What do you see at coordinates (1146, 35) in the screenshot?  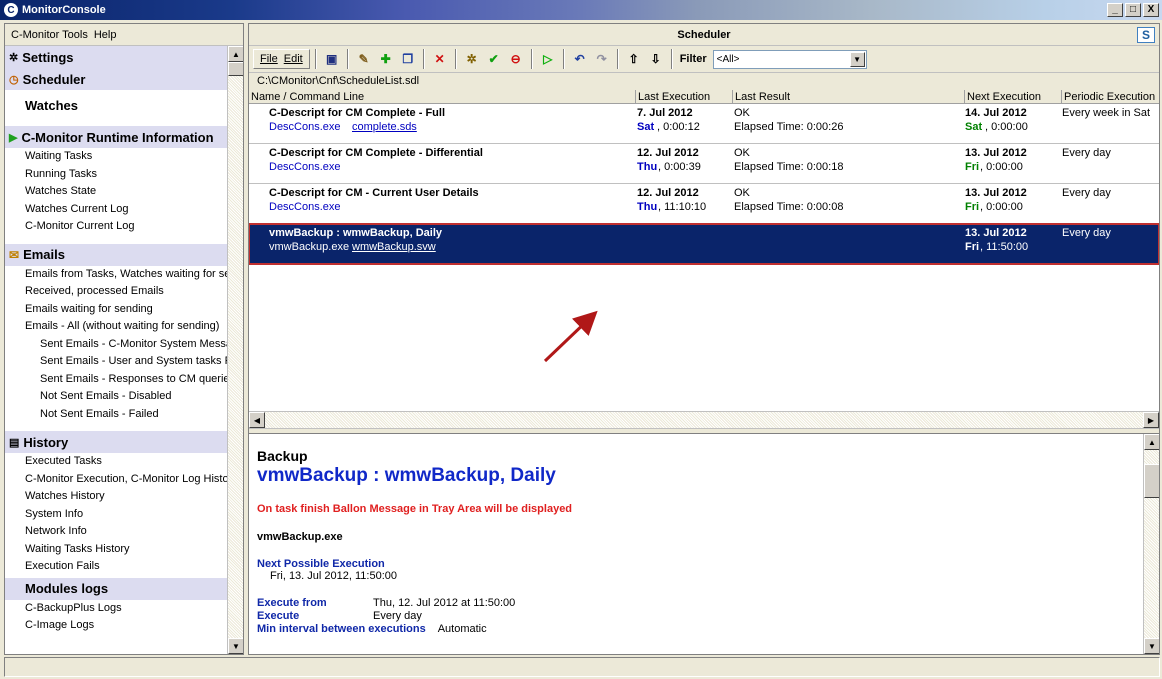 I see `s-logo-icon: S` at bounding box center [1146, 35].